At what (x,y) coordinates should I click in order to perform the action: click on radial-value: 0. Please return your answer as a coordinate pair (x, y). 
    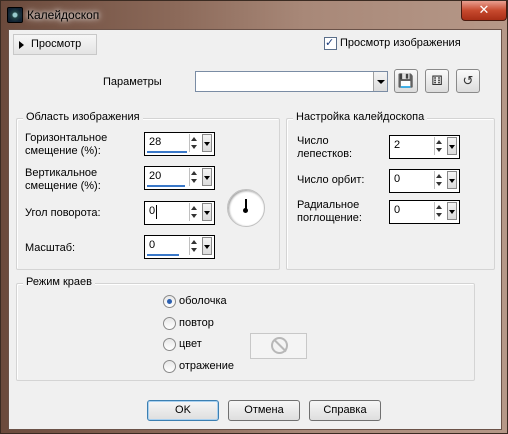
    Looking at the image, I should click on (397, 210).